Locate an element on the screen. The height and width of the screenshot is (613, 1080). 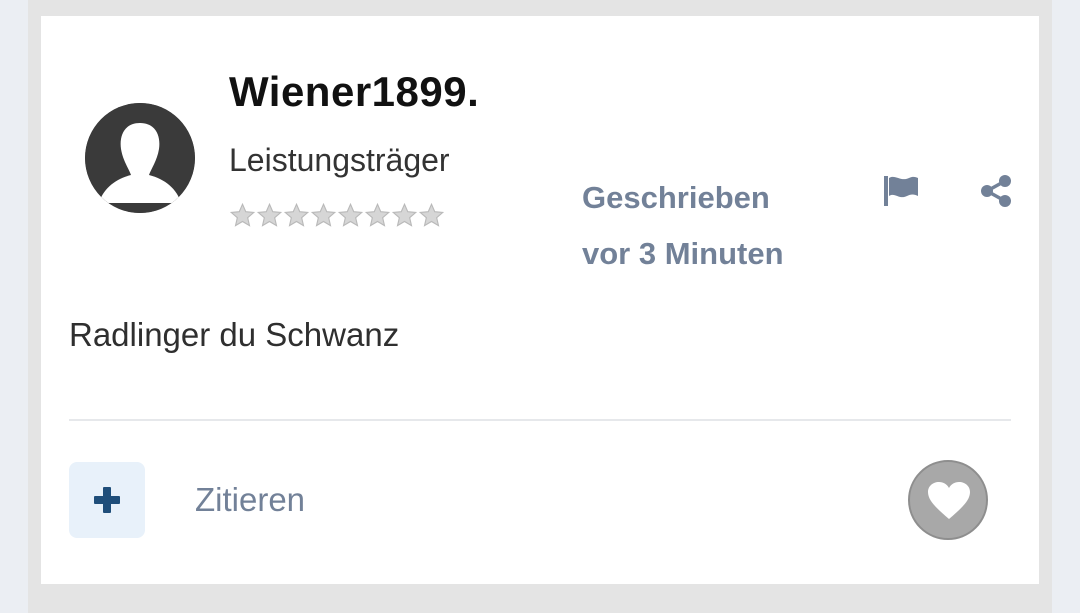
avatar is located at coordinates (140, 158).